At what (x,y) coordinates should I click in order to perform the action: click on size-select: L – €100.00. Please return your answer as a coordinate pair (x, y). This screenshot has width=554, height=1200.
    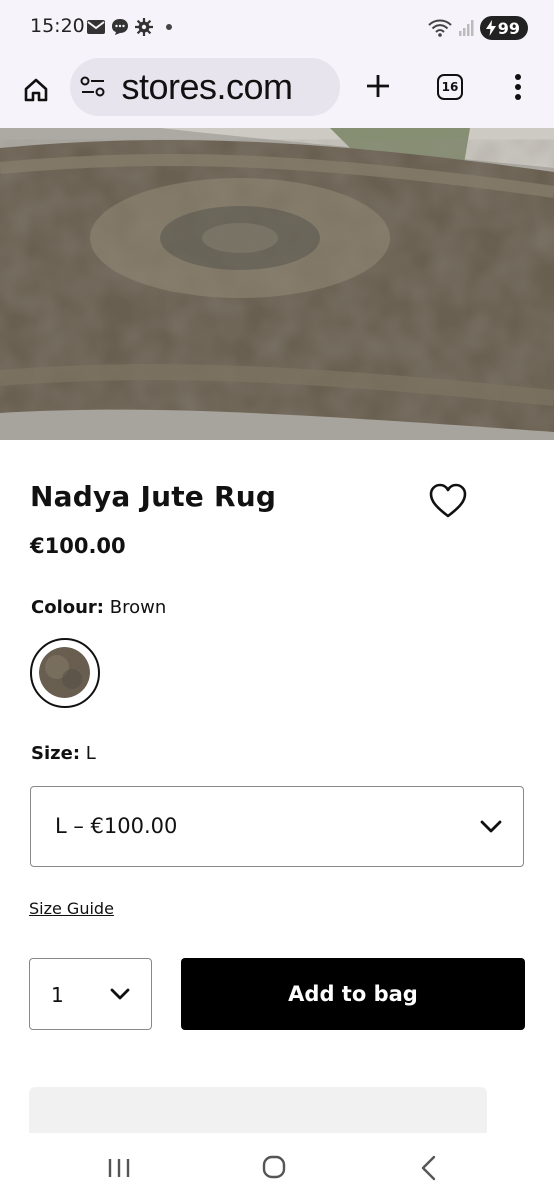
    Looking at the image, I should click on (277, 826).